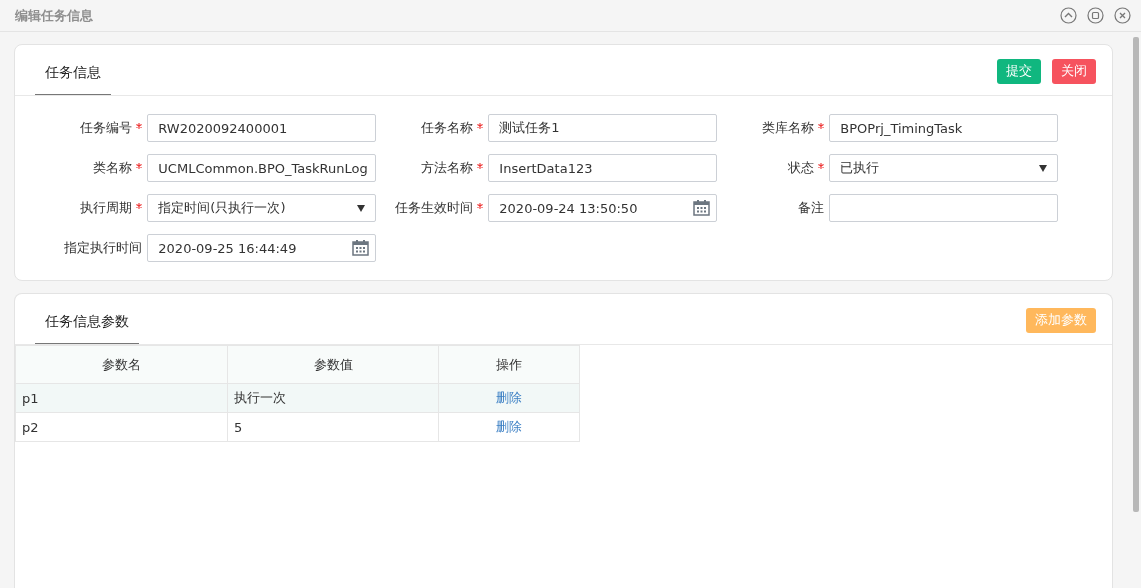 The image size is (1141, 588). Describe the element at coordinates (121, 427) in the screenshot. I see `table-cell: p2` at that location.